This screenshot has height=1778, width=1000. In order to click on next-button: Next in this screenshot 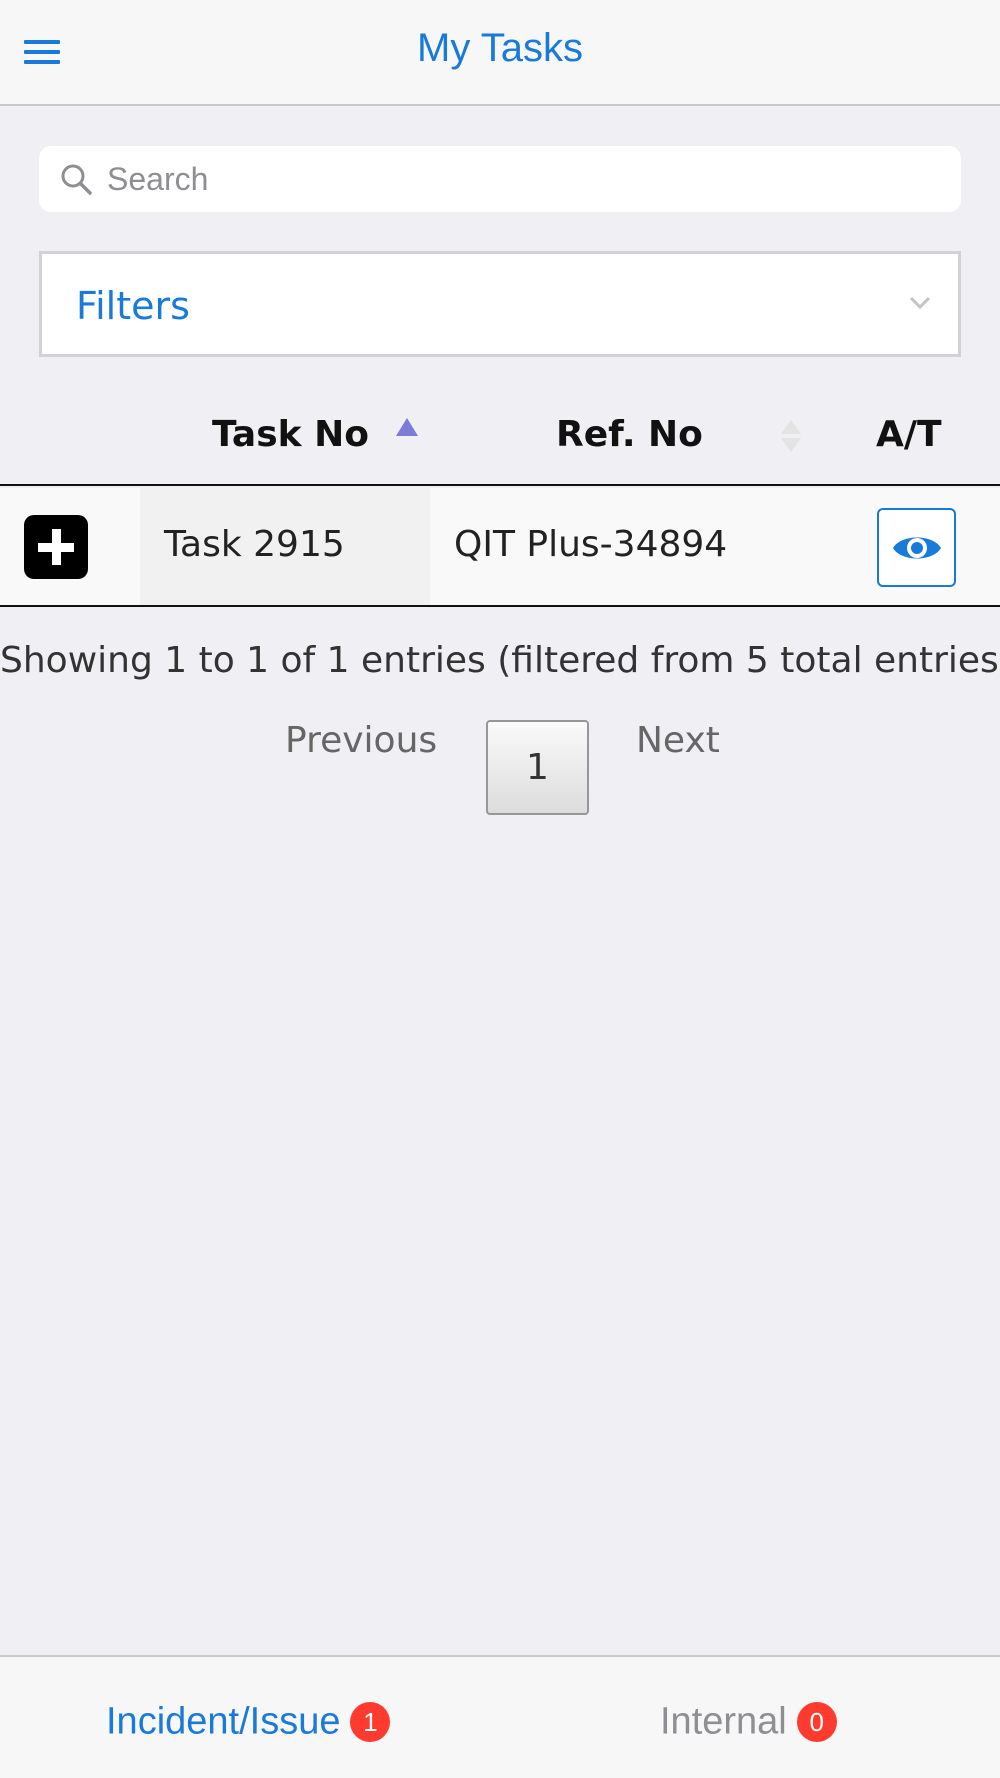, I will do `click(678, 740)`.